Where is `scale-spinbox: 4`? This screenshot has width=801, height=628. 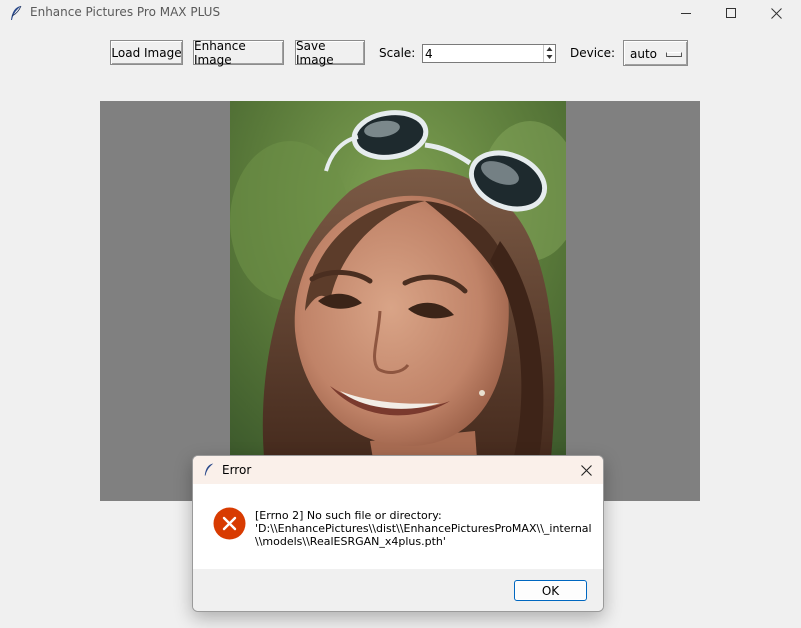 scale-spinbox: 4 is located at coordinates (489, 53).